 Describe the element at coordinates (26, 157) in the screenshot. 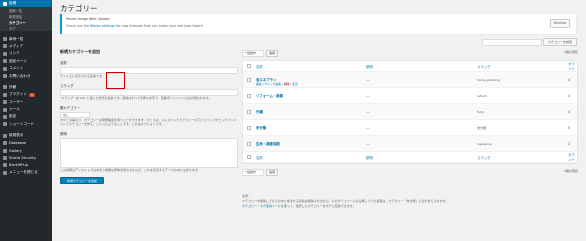

I see `sidebar-item-shield: Shield Security` at that location.